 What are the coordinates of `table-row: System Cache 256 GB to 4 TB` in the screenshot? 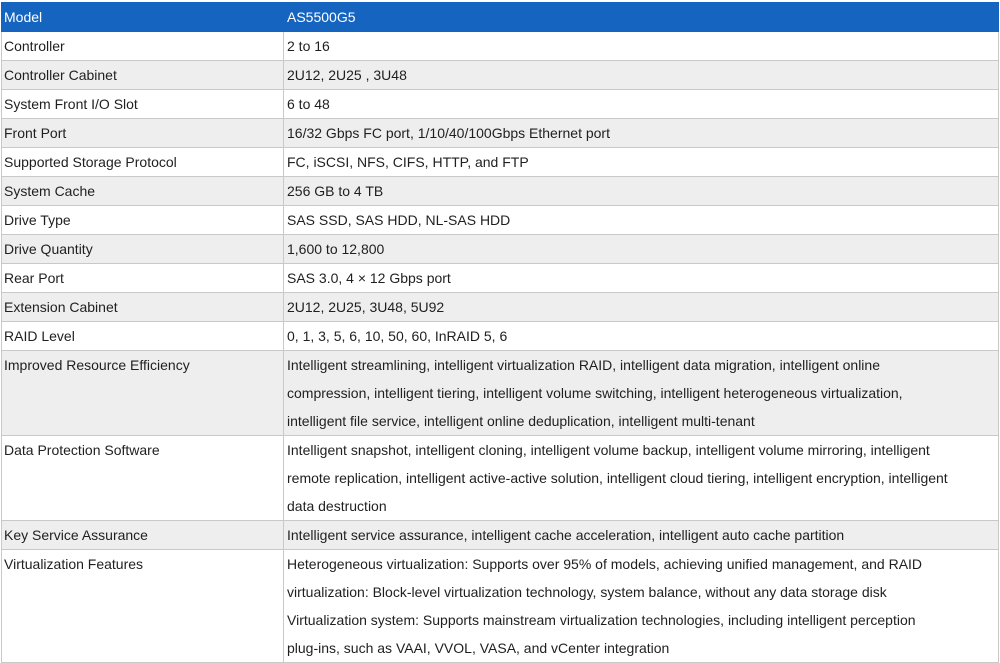 It's located at (500, 191).